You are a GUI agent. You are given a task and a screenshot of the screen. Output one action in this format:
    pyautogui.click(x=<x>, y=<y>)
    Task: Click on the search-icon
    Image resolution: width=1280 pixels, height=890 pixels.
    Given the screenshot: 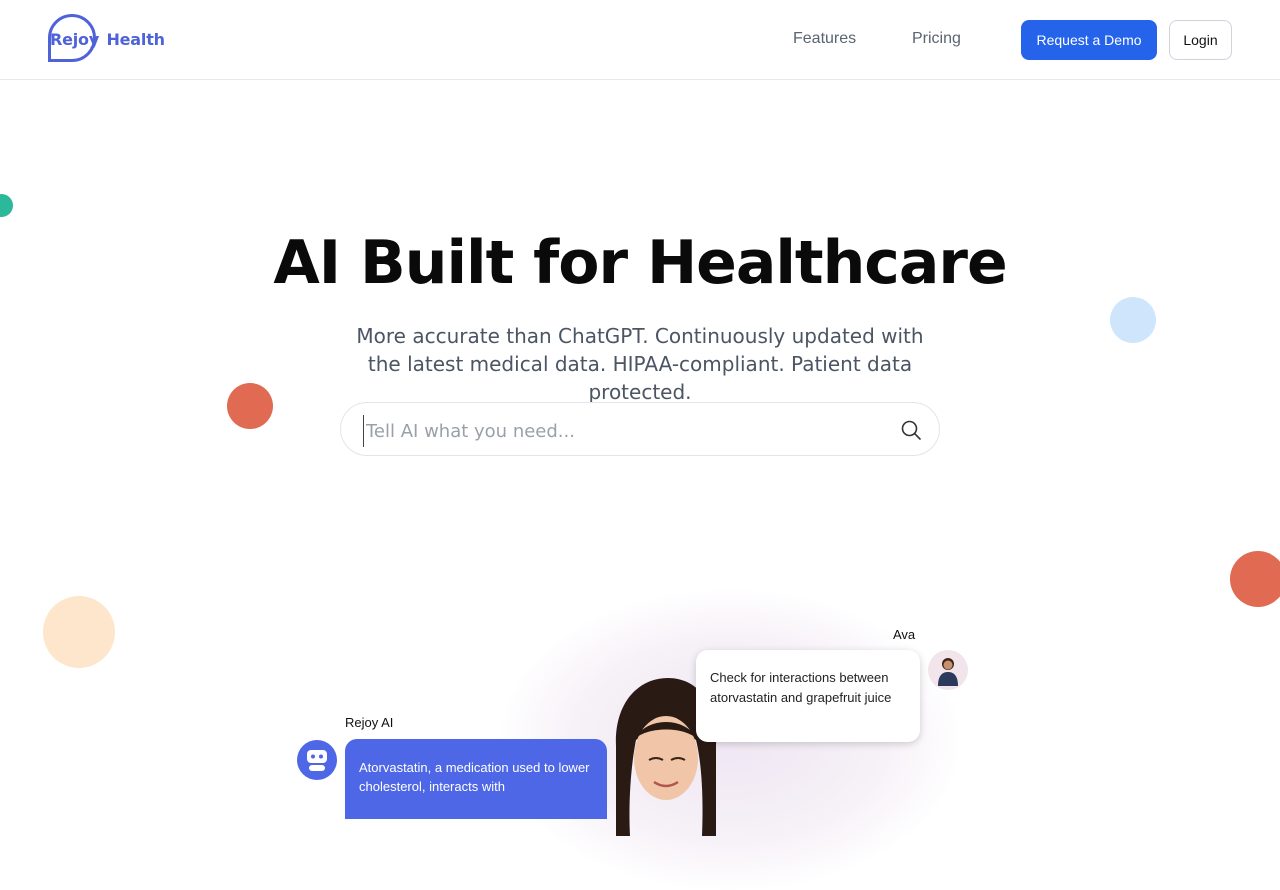 What is the action you would take?
    pyautogui.click(x=911, y=430)
    